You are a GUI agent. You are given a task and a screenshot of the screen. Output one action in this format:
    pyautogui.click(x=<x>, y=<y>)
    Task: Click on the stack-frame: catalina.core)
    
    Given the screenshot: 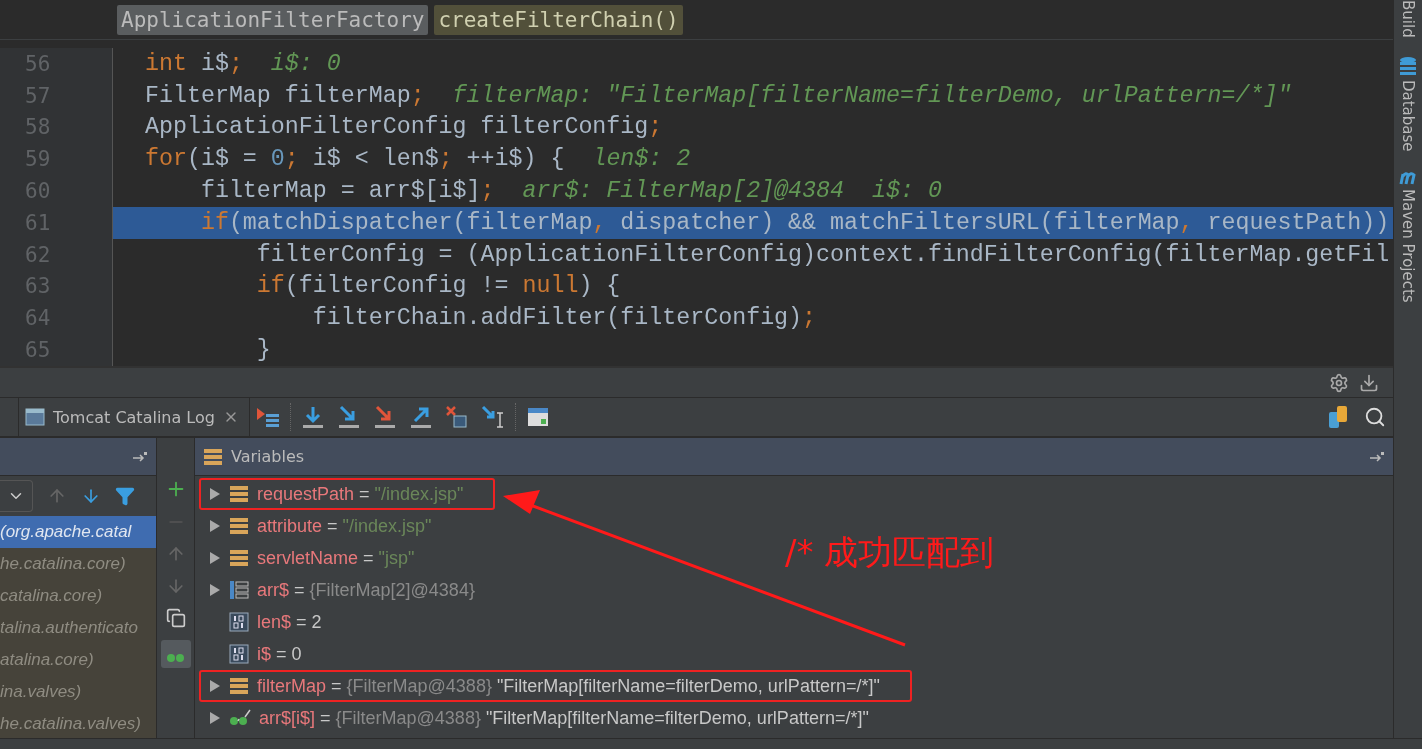 What is the action you would take?
    pyautogui.click(x=78, y=596)
    